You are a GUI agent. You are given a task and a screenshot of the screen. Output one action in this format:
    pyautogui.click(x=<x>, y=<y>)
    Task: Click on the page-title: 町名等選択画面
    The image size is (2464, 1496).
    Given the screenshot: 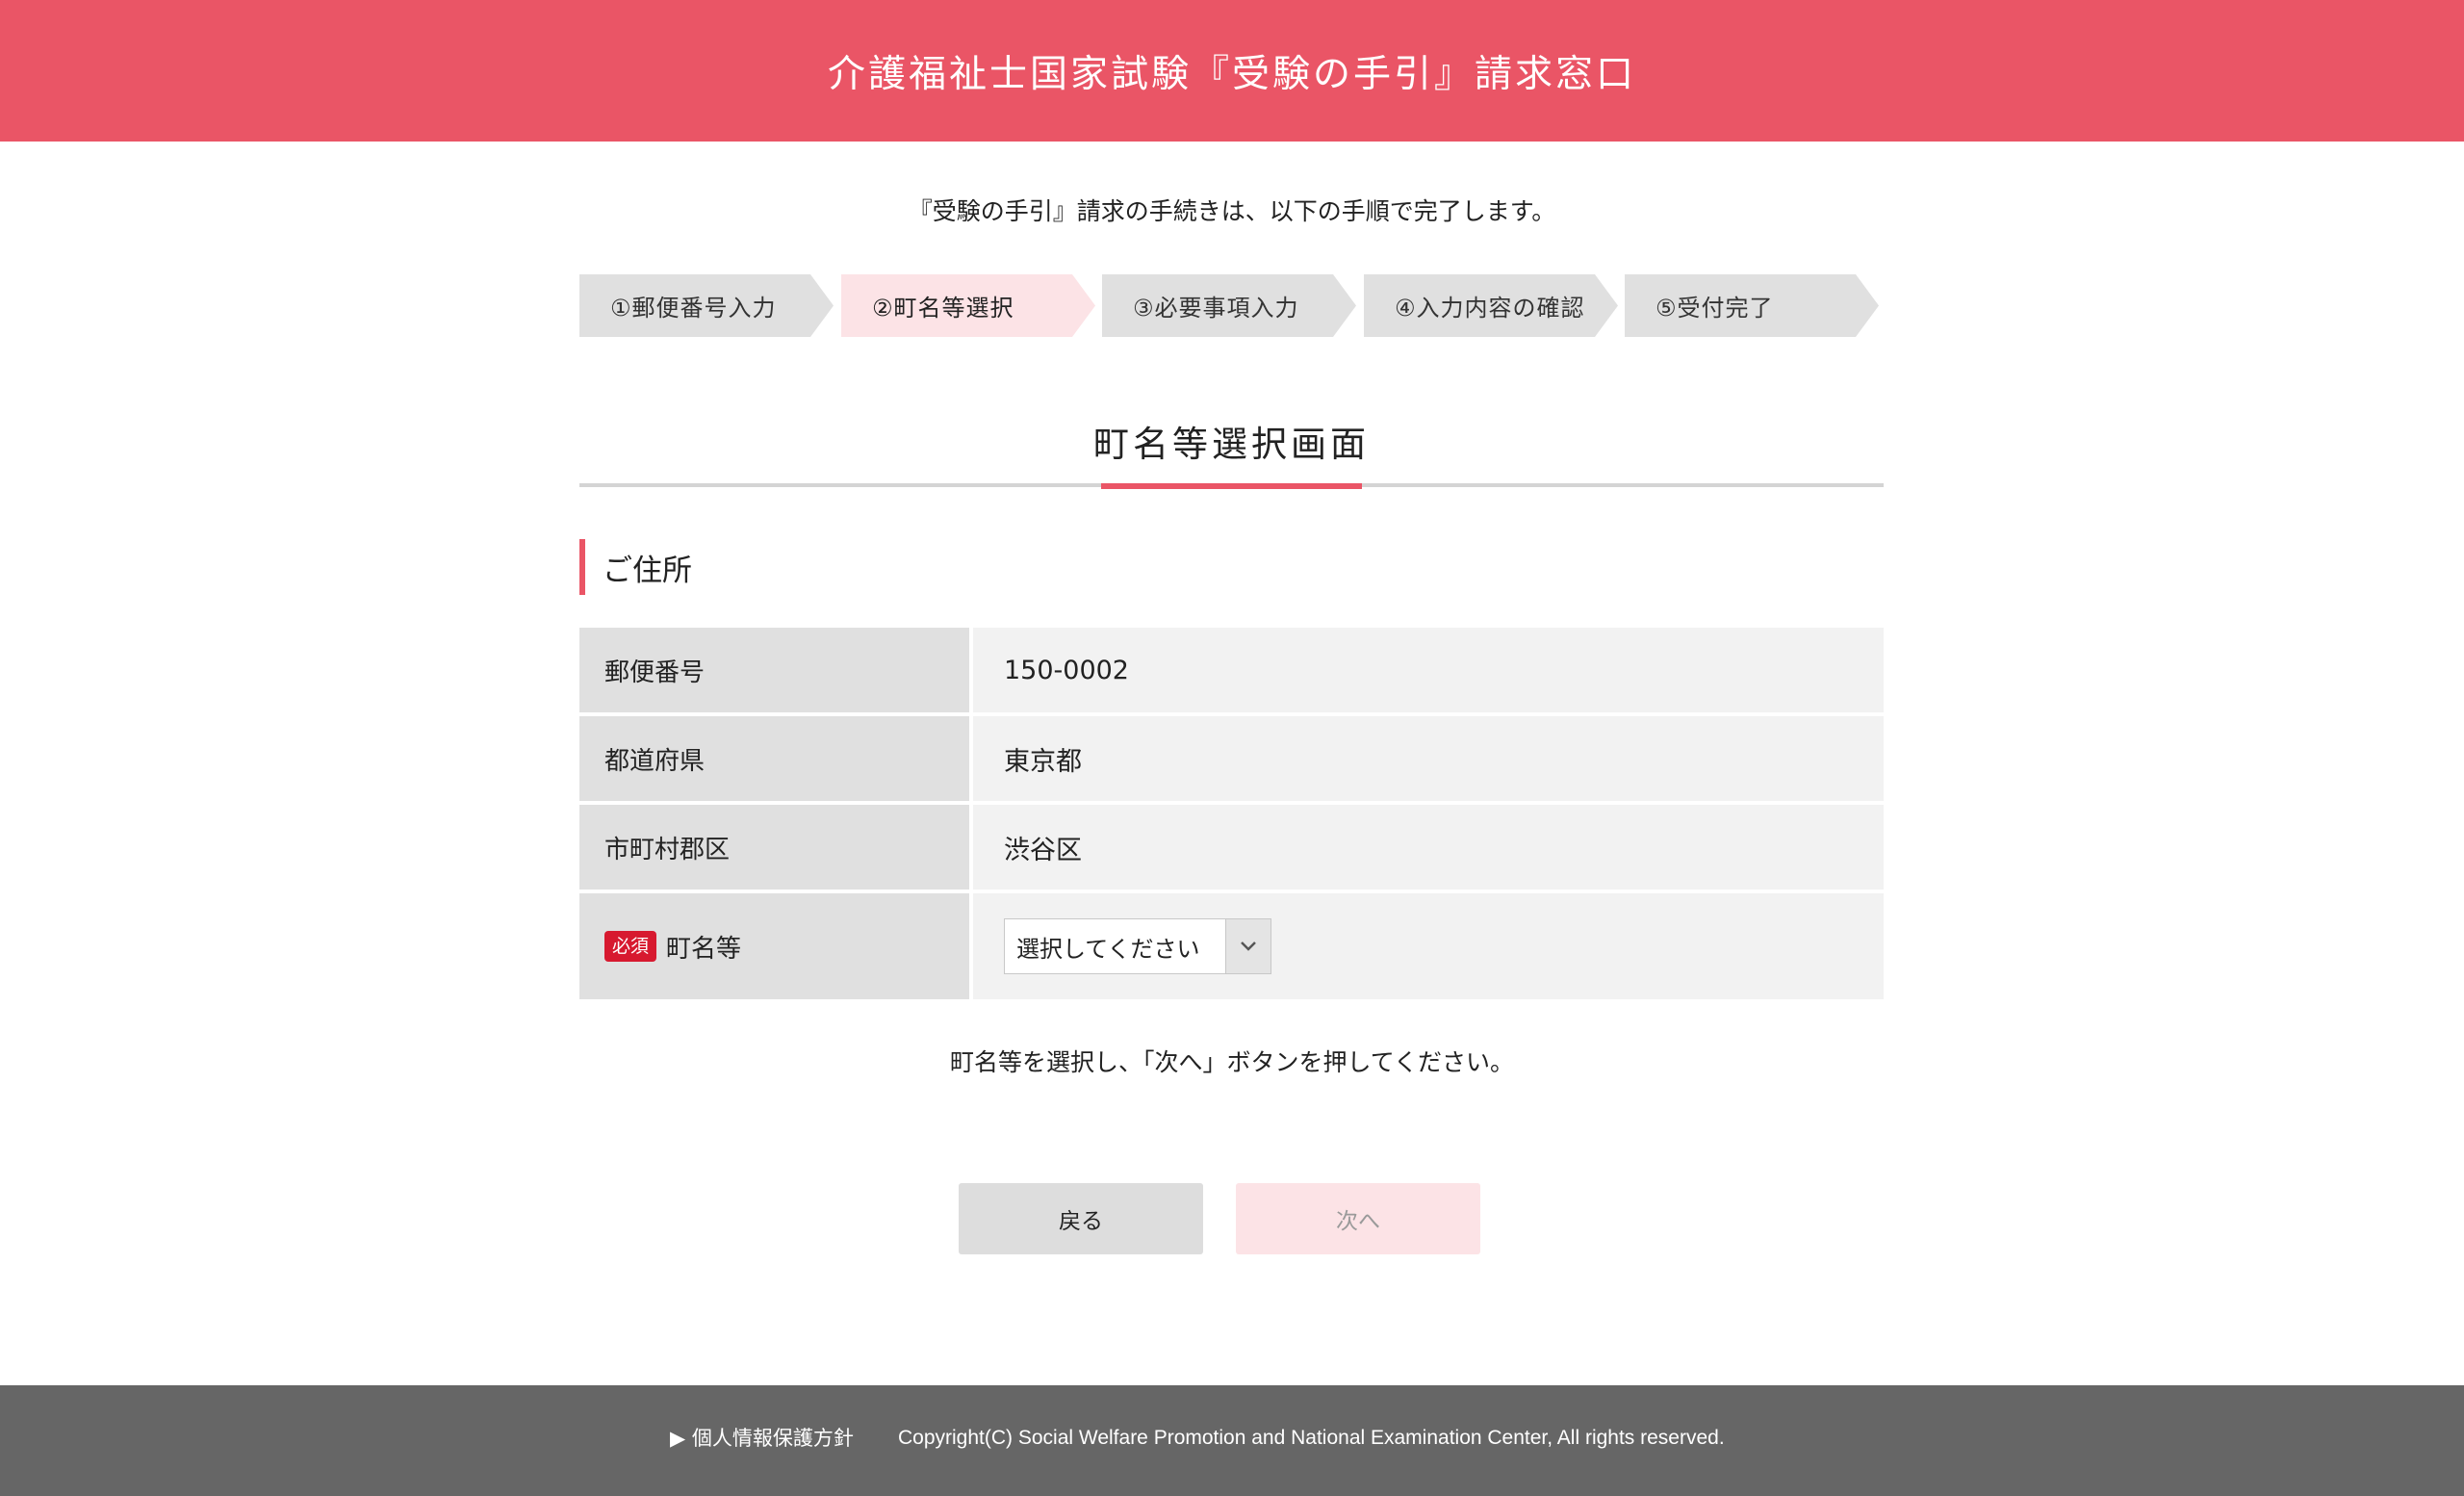 What is the action you would take?
    pyautogui.click(x=1231, y=444)
    